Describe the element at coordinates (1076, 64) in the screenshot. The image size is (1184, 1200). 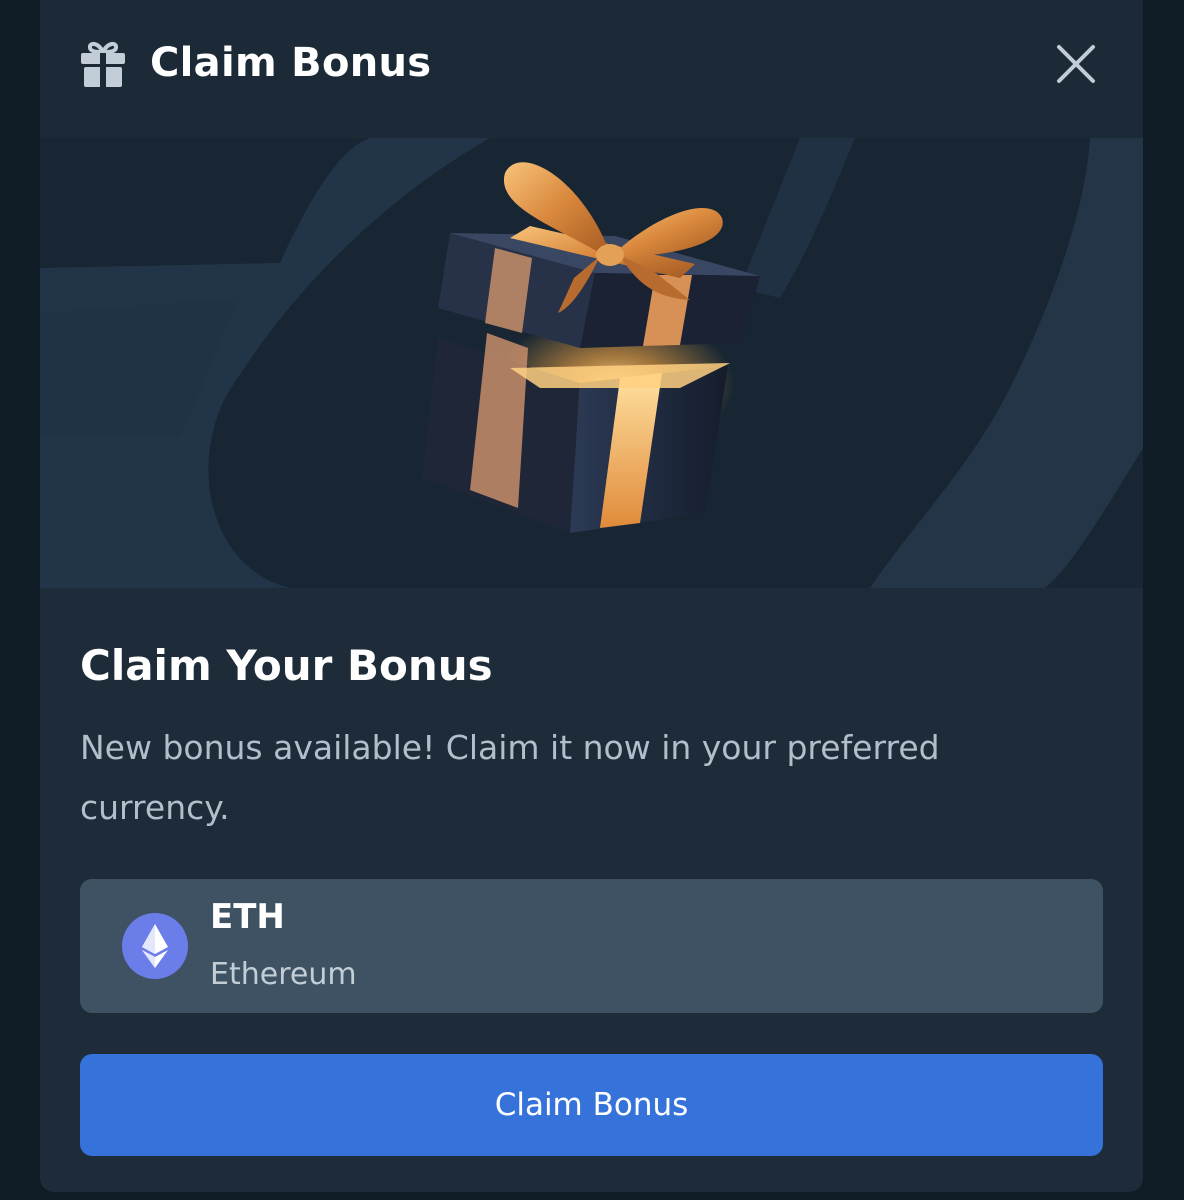
I see `close-icon` at that location.